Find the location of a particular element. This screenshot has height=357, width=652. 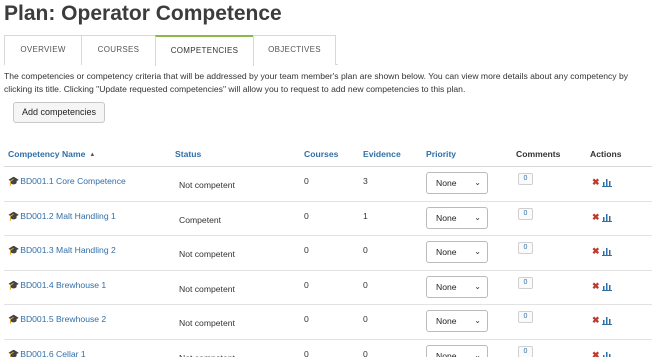

competency-link: 🎓BD001.1 Core Competence is located at coordinates (67, 181).